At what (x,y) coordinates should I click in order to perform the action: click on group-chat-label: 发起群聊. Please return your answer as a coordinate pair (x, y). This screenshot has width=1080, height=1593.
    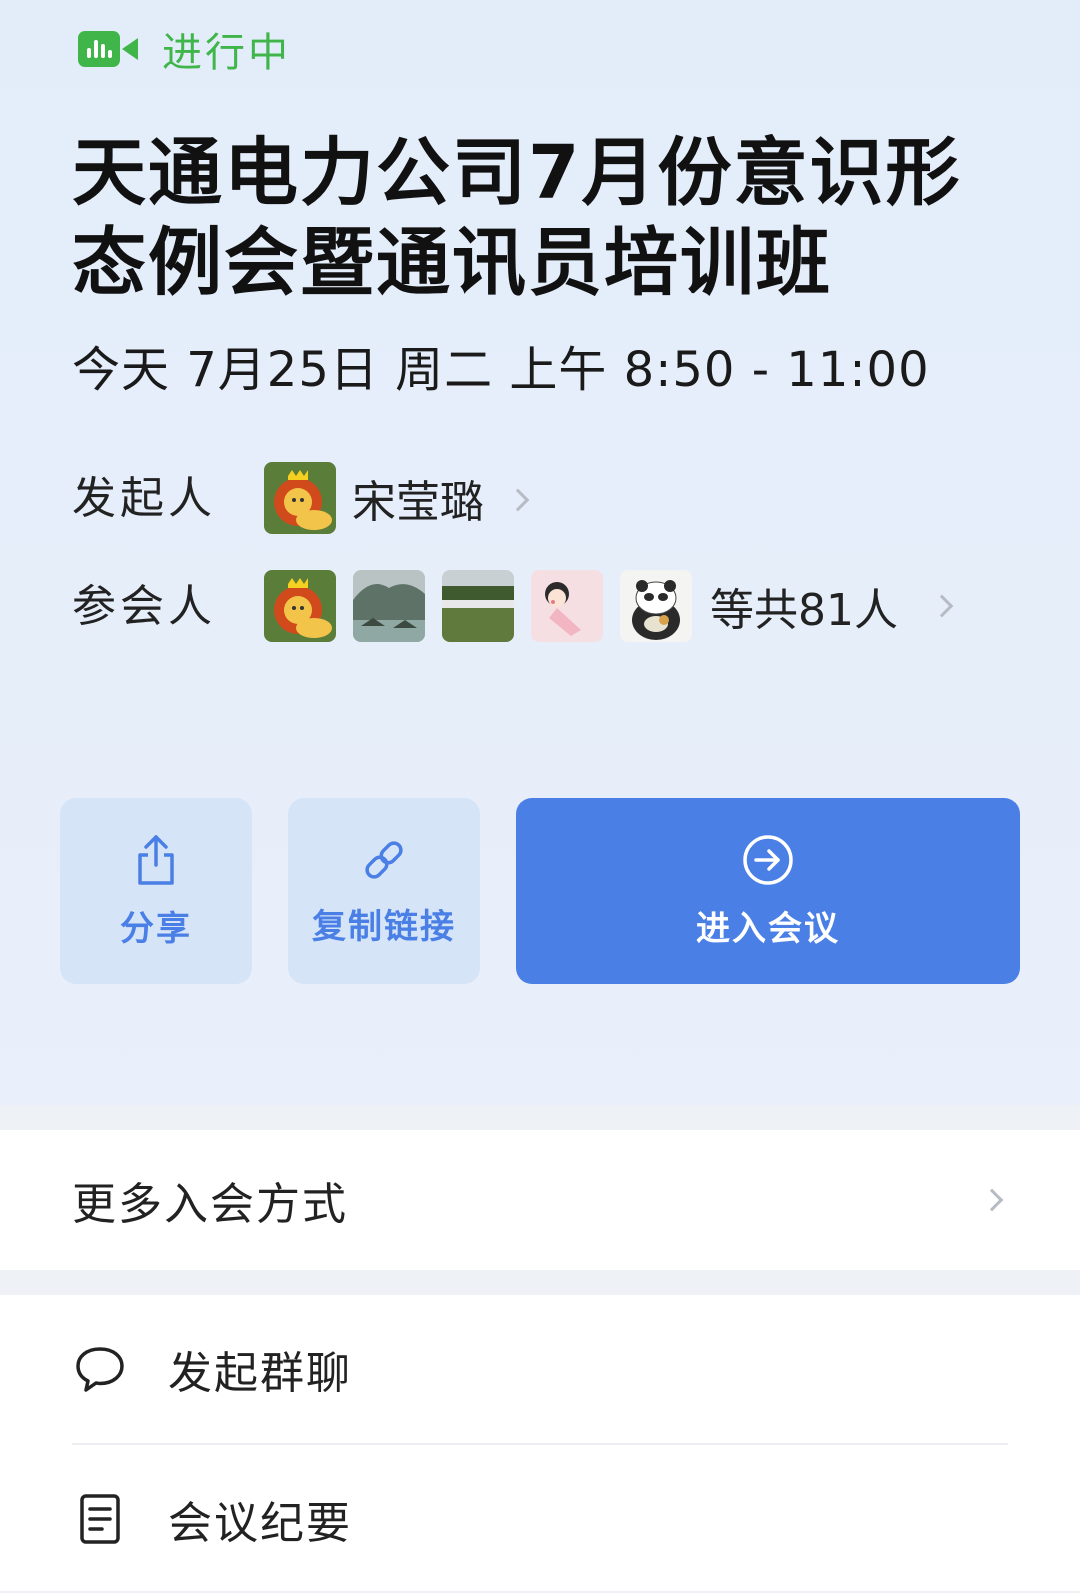
    Looking at the image, I should click on (260, 1373).